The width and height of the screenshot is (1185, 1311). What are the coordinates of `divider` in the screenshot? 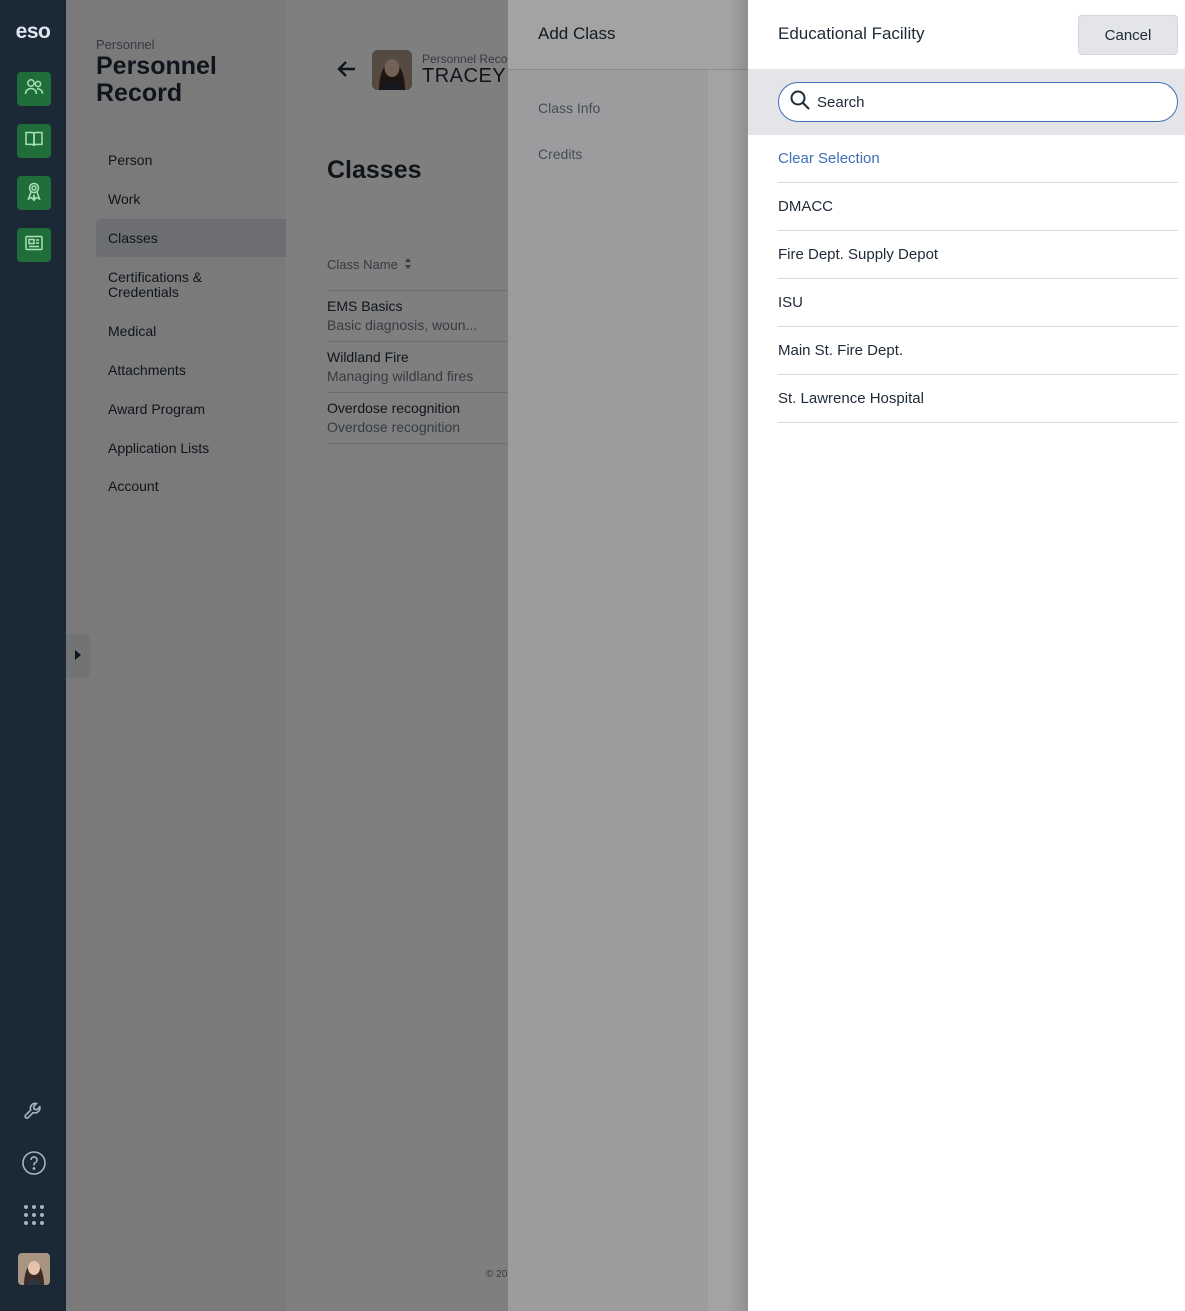 It's located at (978, 422).